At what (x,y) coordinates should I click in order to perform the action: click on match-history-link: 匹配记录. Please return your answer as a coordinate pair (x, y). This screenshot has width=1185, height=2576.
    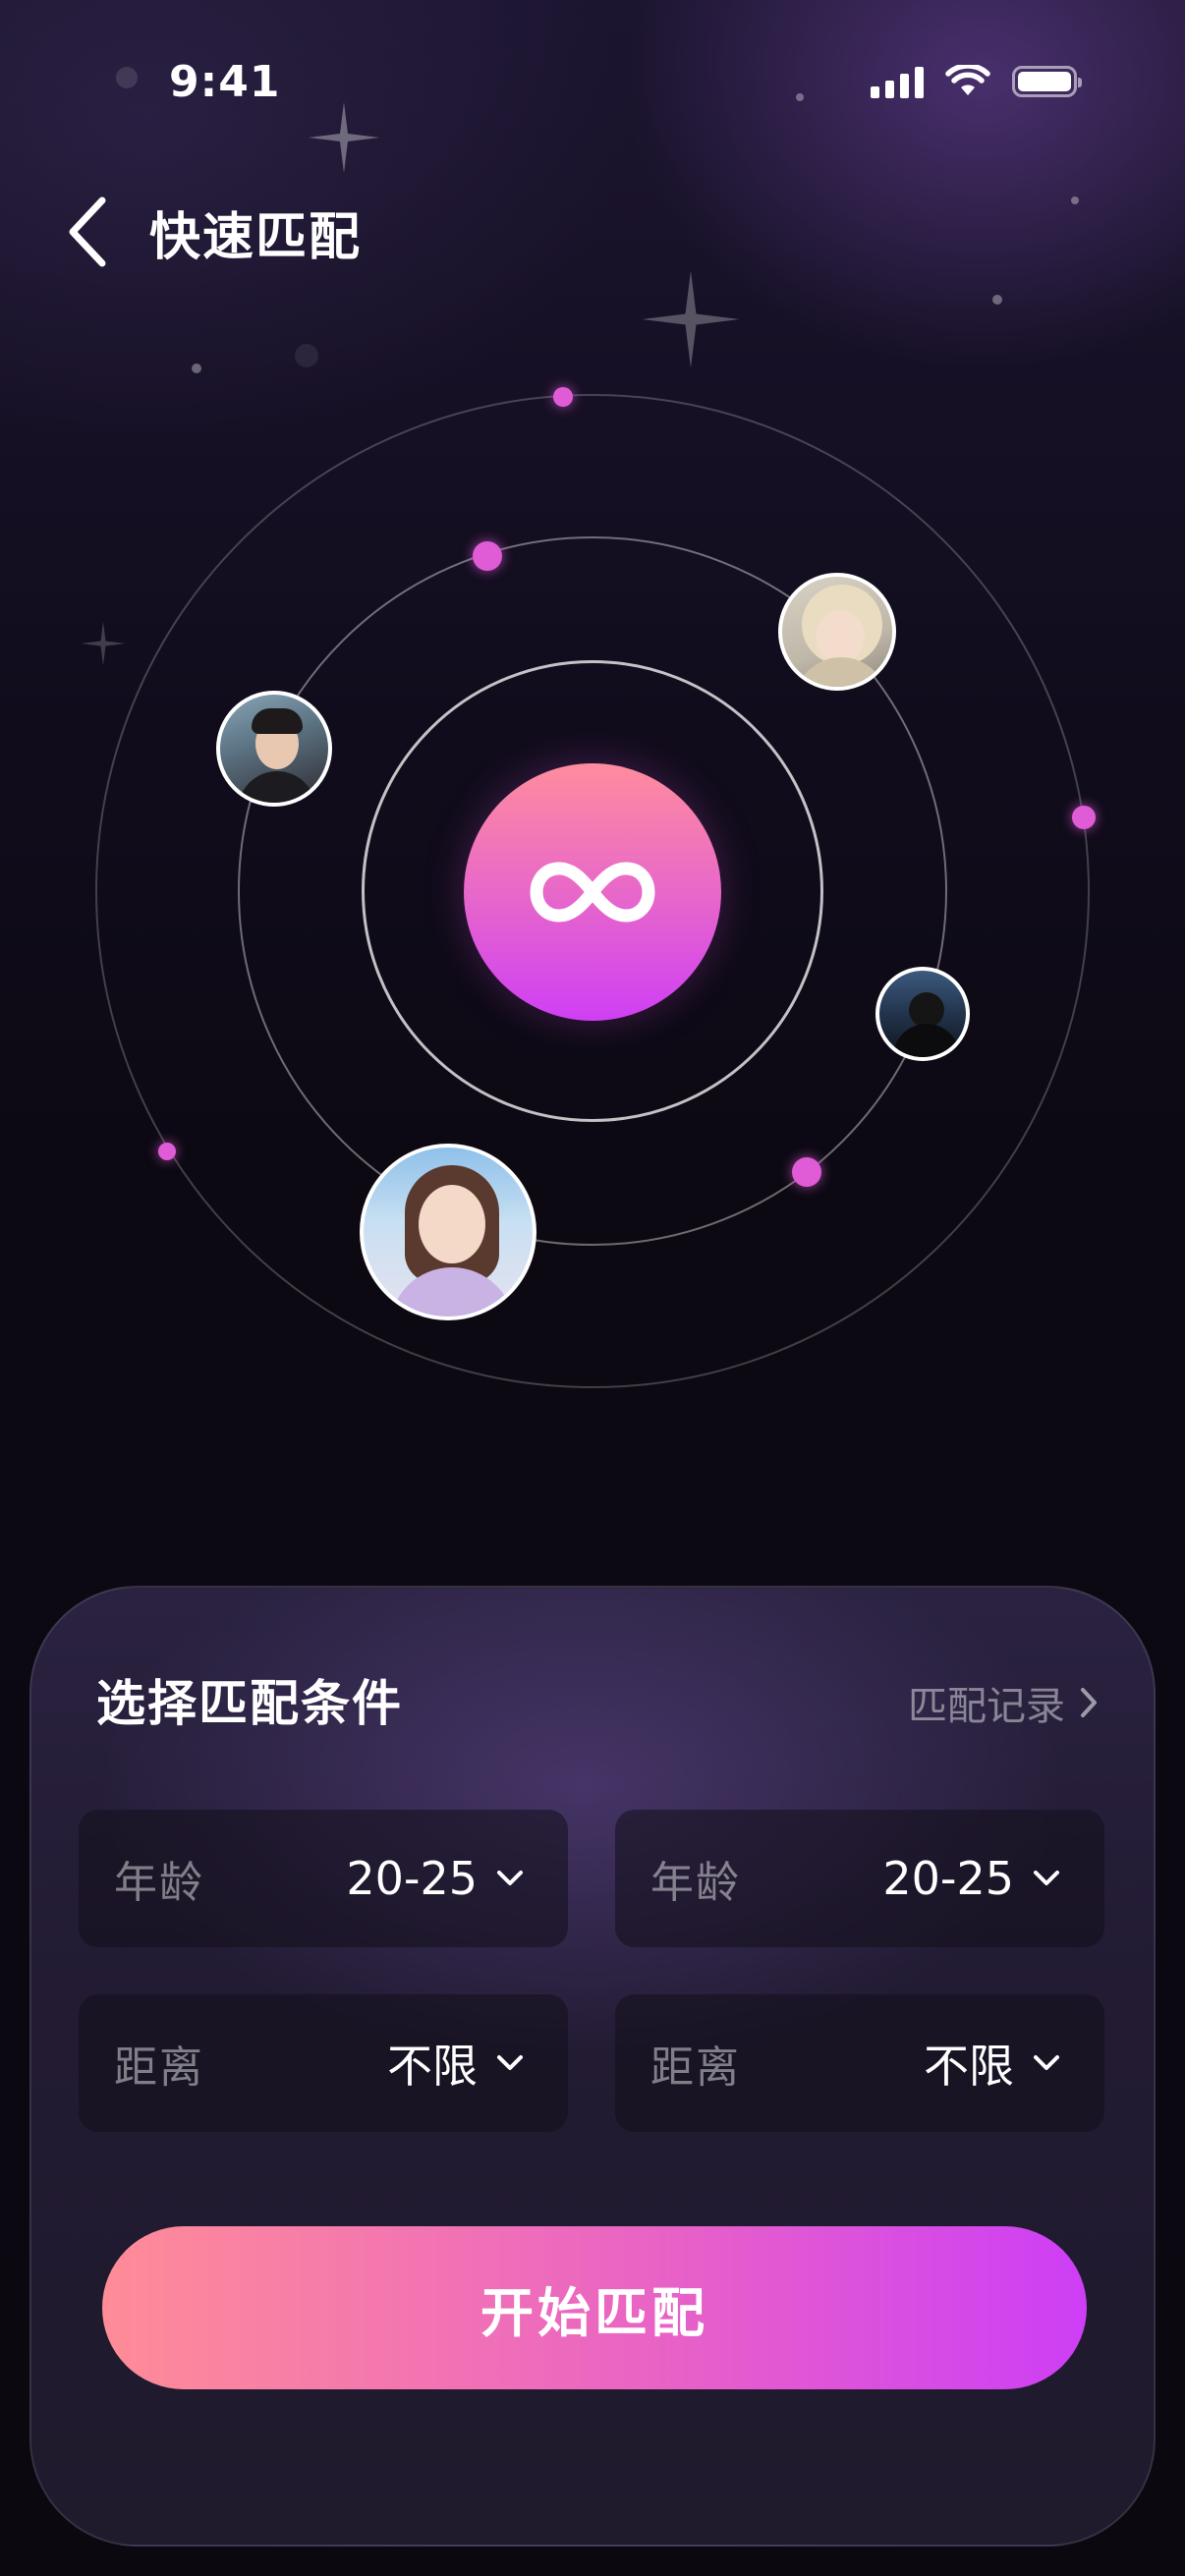
    Looking at the image, I should click on (1004, 1702).